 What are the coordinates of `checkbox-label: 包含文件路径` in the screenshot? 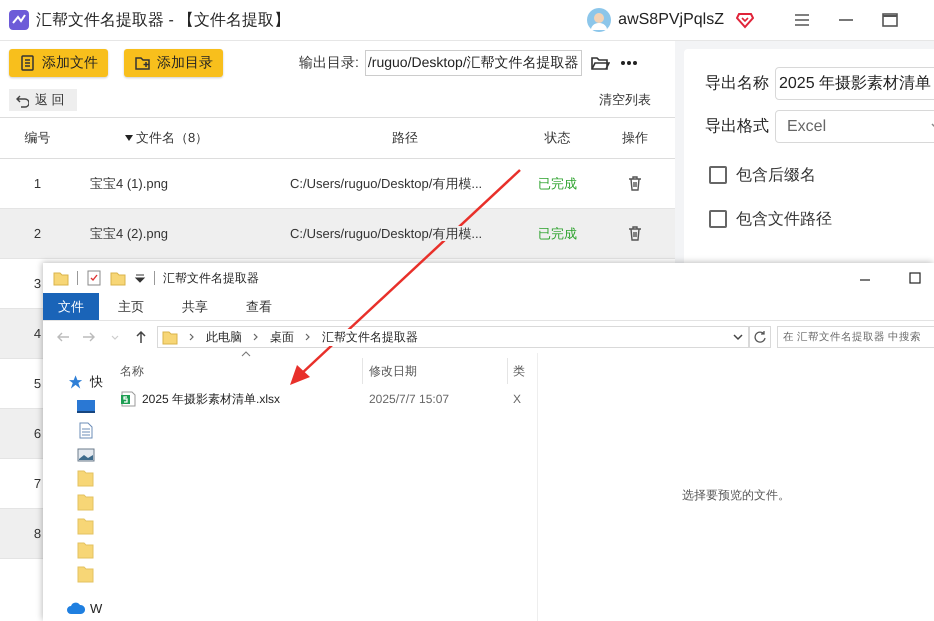 It's located at (784, 220).